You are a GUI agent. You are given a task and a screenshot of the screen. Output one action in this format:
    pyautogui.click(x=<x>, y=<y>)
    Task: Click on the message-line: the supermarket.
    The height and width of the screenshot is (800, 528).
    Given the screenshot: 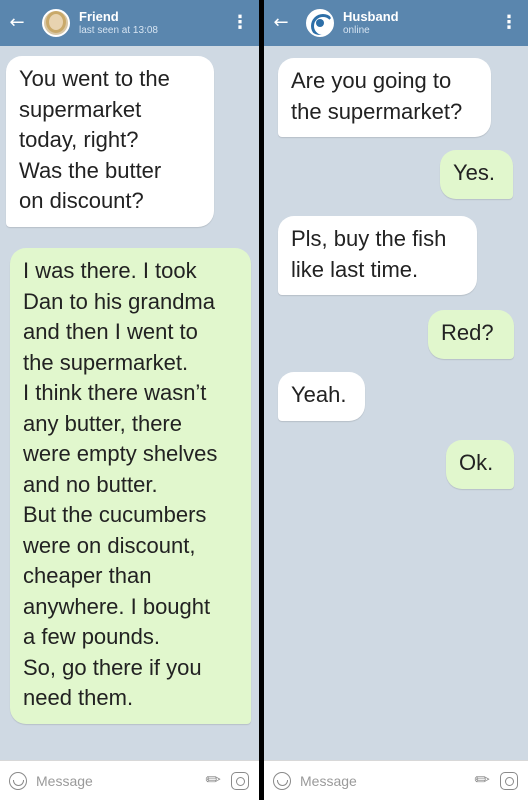 What is the action you would take?
    pyautogui.click(x=106, y=362)
    